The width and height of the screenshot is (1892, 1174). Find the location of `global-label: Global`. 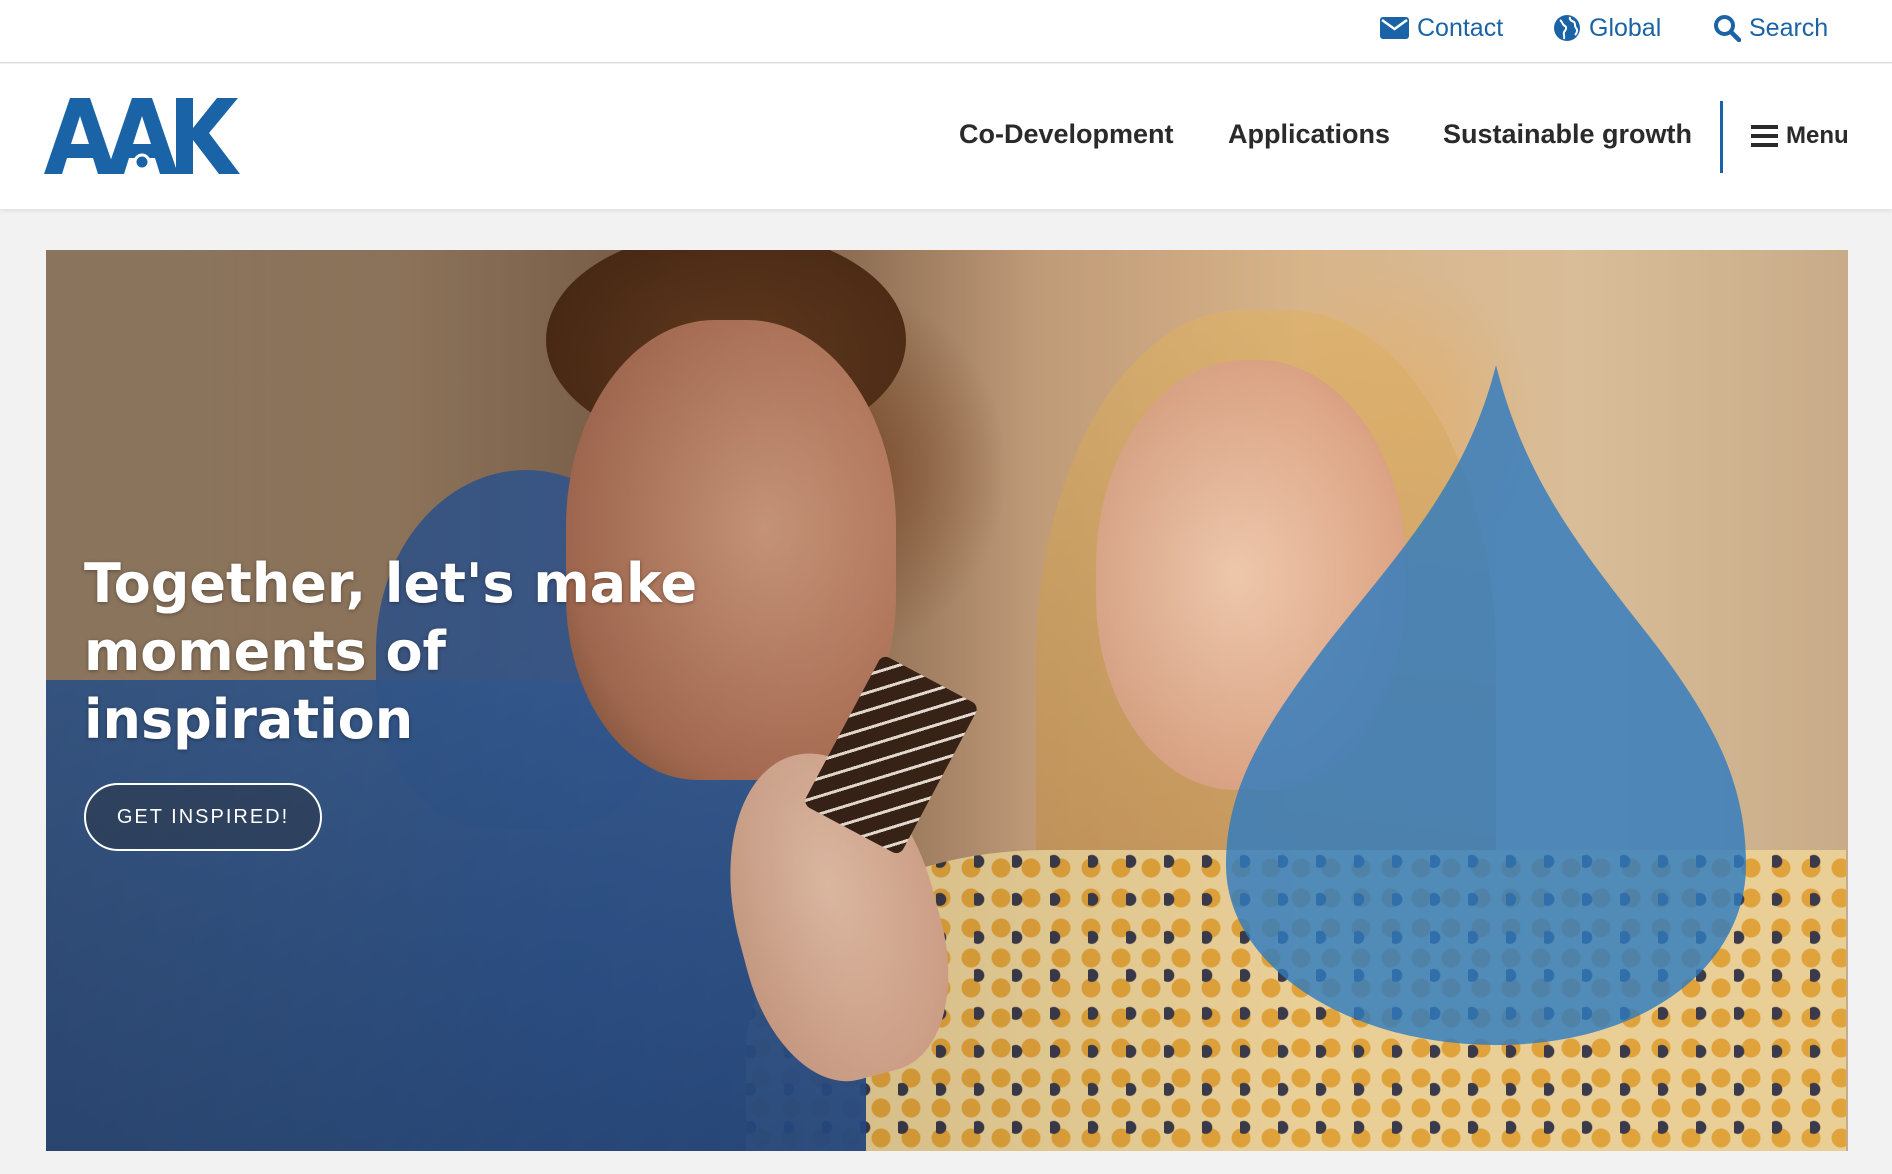

global-label: Global is located at coordinates (1625, 27).